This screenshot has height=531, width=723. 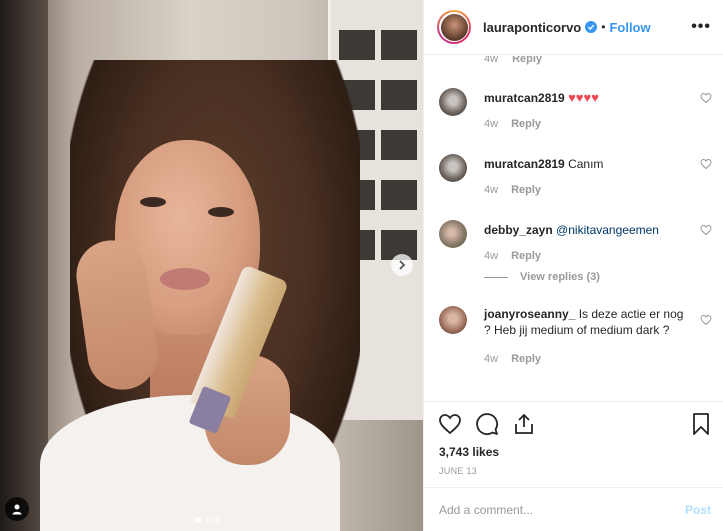 What do you see at coordinates (487, 424) in the screenshot?
I see `comment-icon` at bounding box center [487, 424].